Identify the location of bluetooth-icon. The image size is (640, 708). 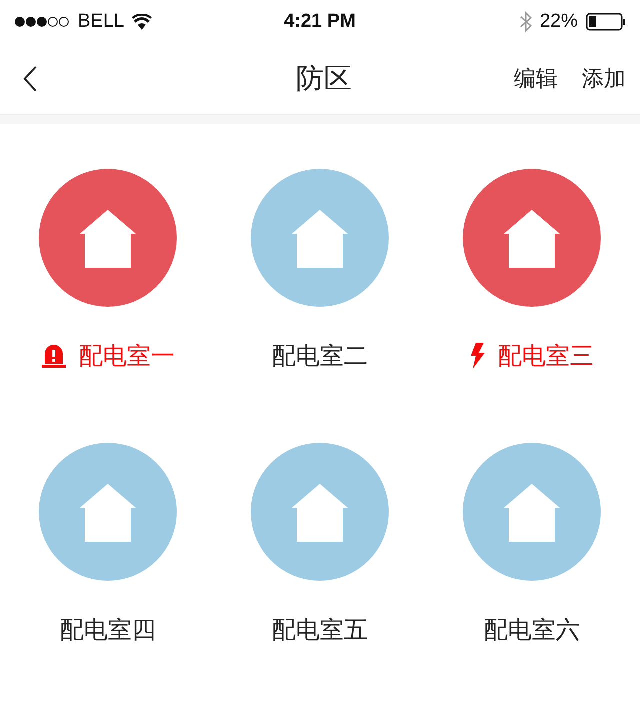
(526, 22).